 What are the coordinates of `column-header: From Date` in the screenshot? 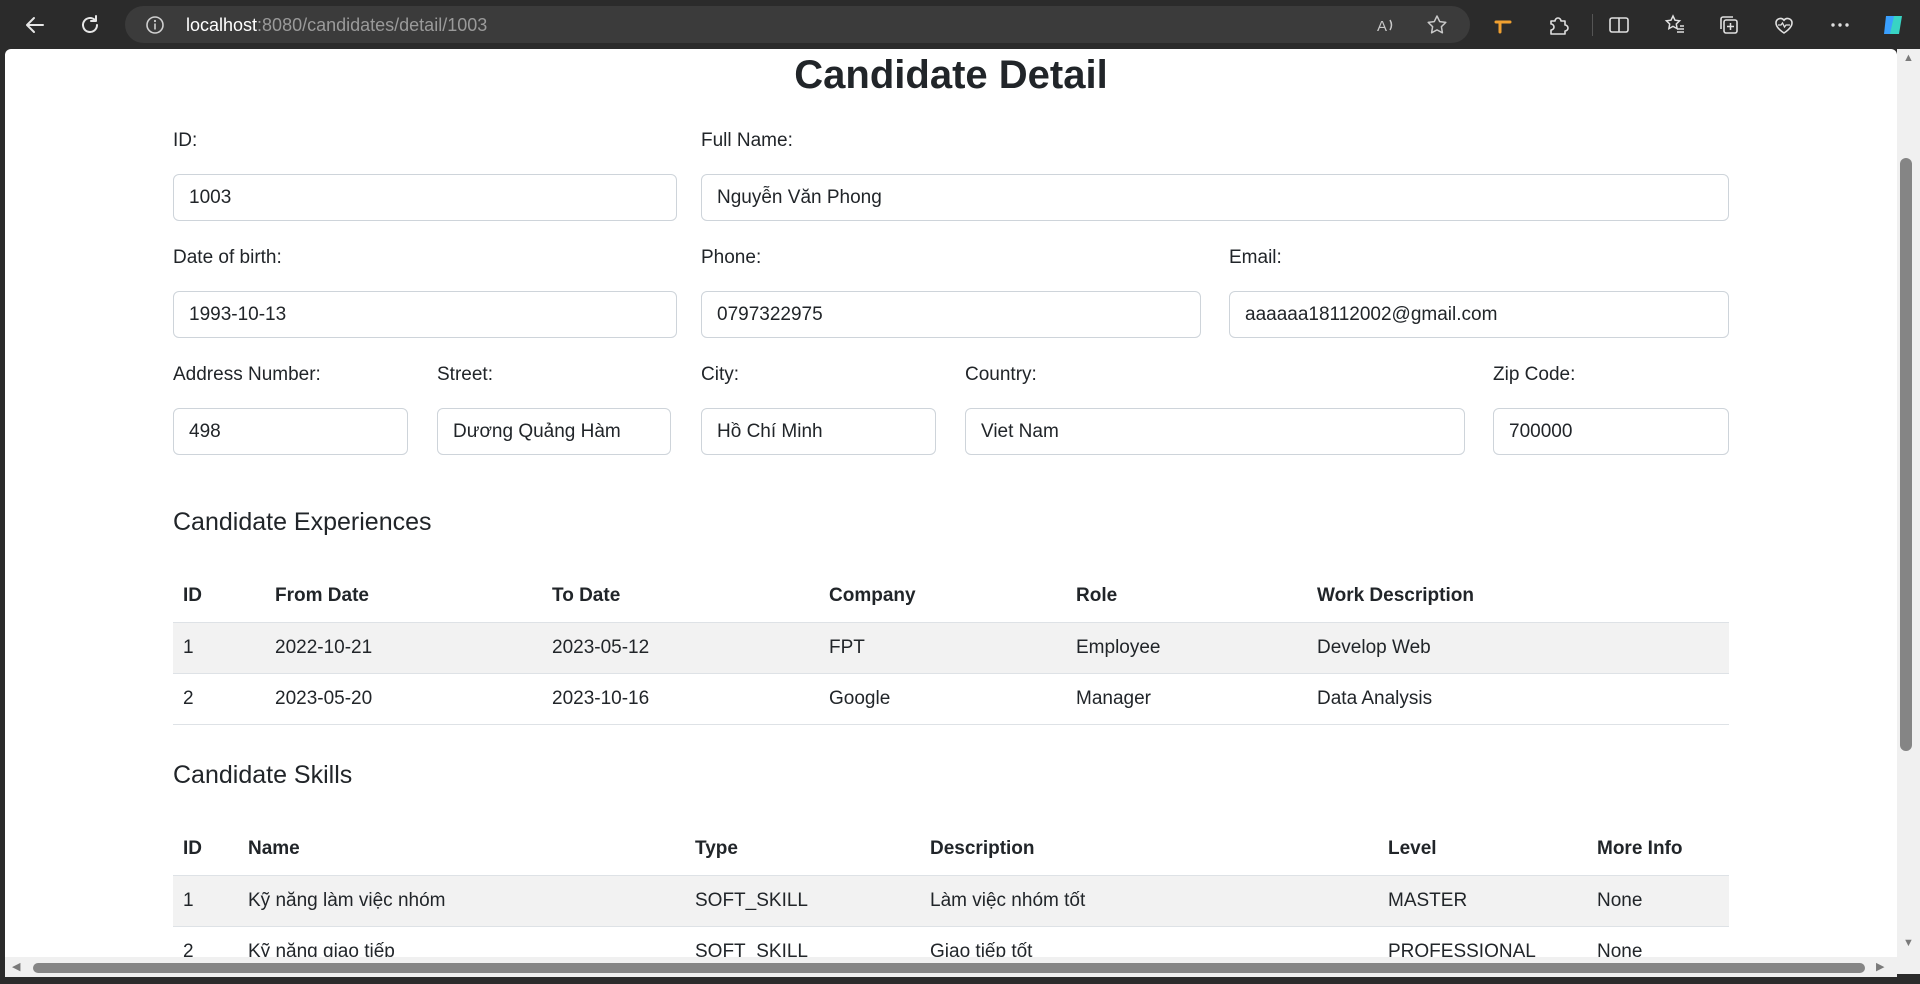 It's located at (403, 597).